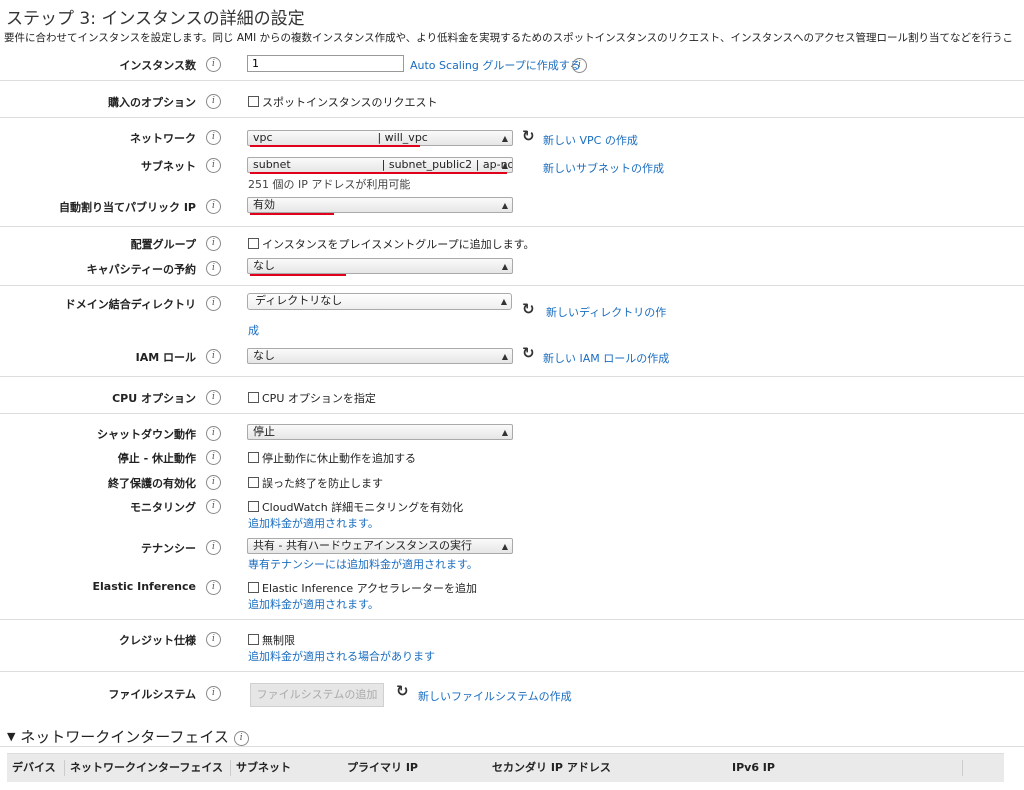 This screenshot has width=1024, height=790. Describe the element at coordinates (168, 548) in the screenshot. I see `label-tenancy: テナンシー` at that location.